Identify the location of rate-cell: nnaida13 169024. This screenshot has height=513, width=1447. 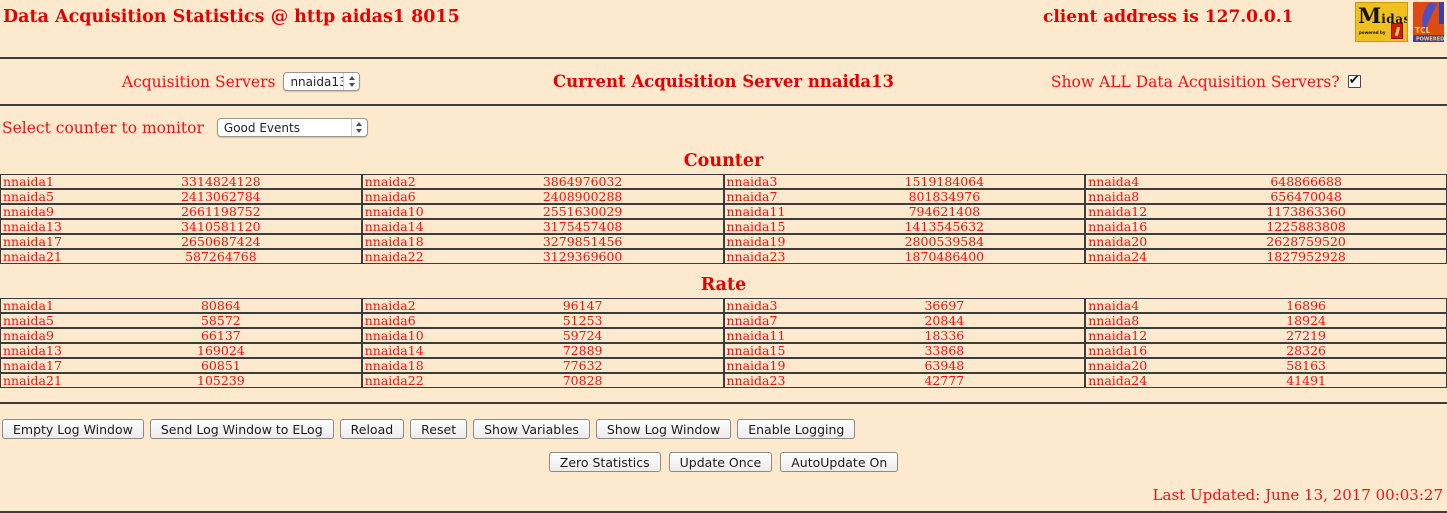
(181, 350).